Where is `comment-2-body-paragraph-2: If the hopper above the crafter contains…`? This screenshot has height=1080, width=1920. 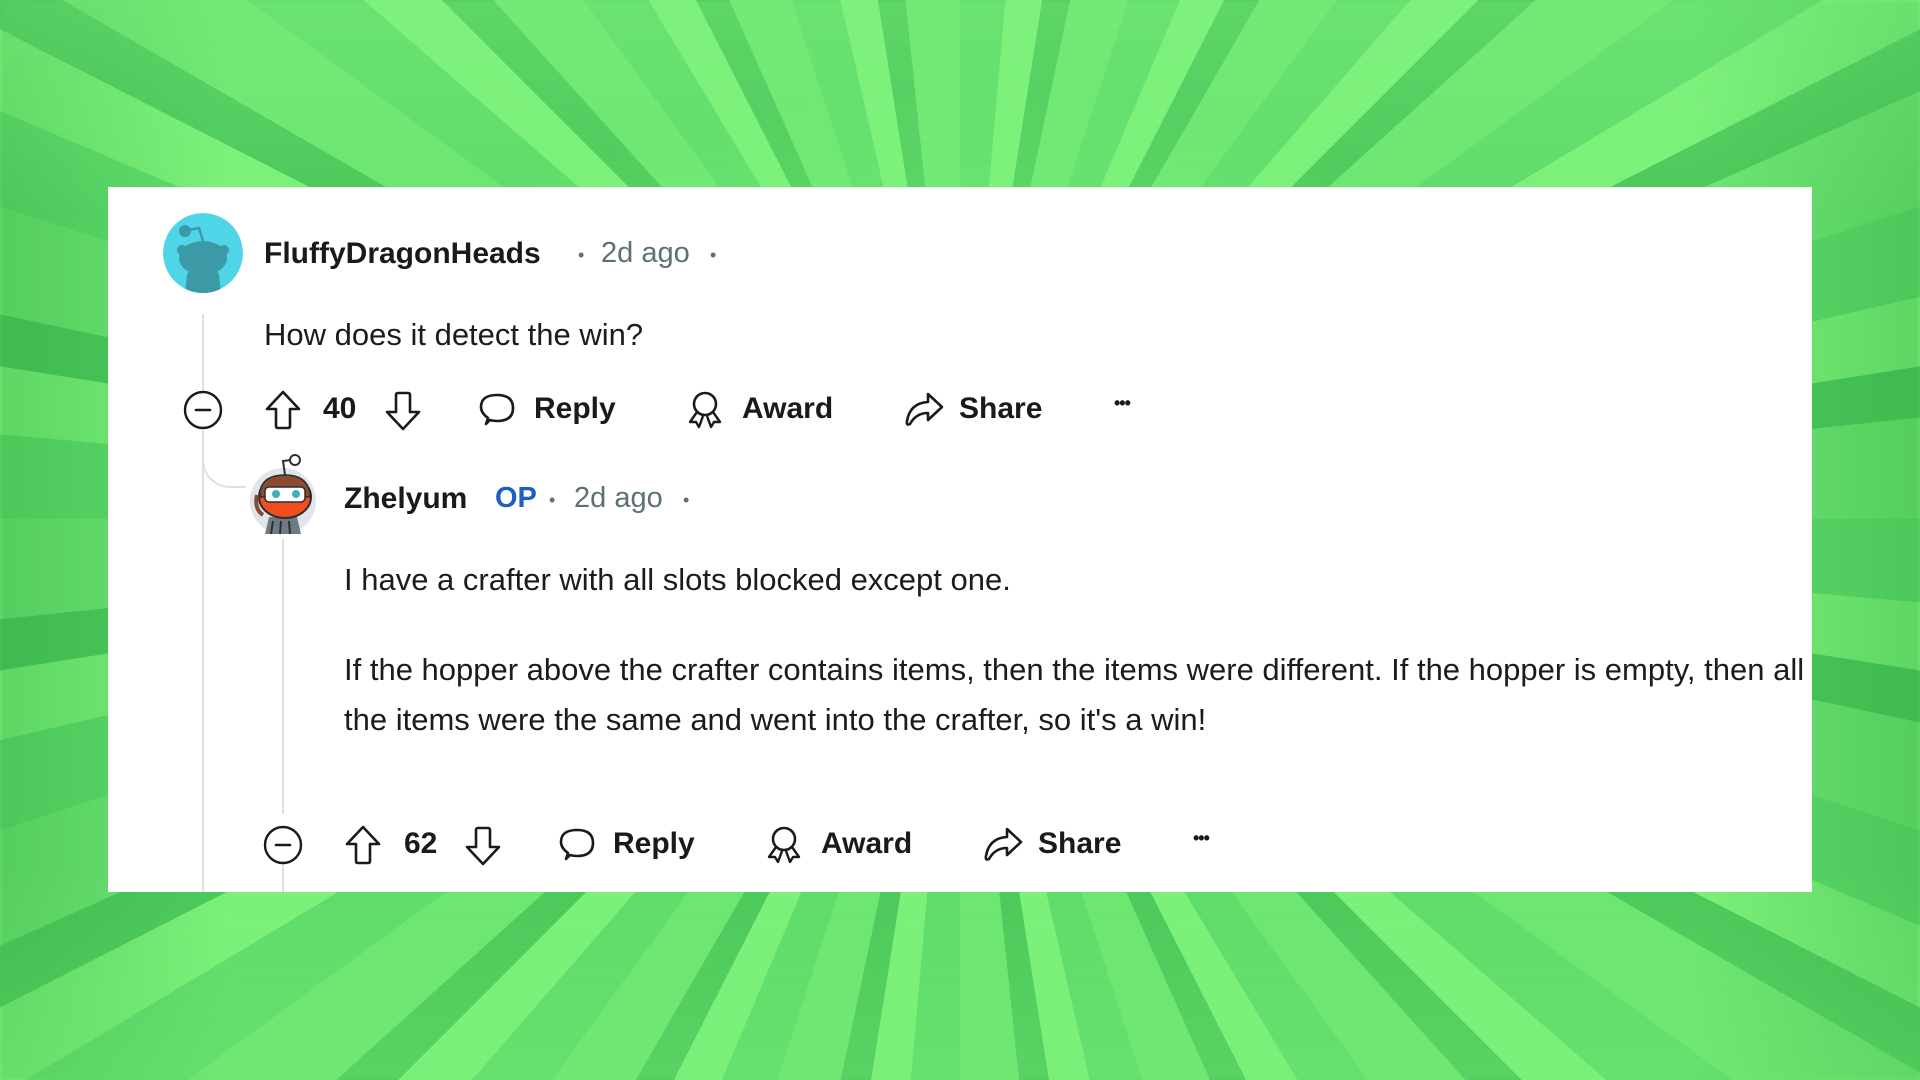 comment-2-body-paragraph-2: If the hopper above the crafter contains… is located at coordinates (1074, 694).